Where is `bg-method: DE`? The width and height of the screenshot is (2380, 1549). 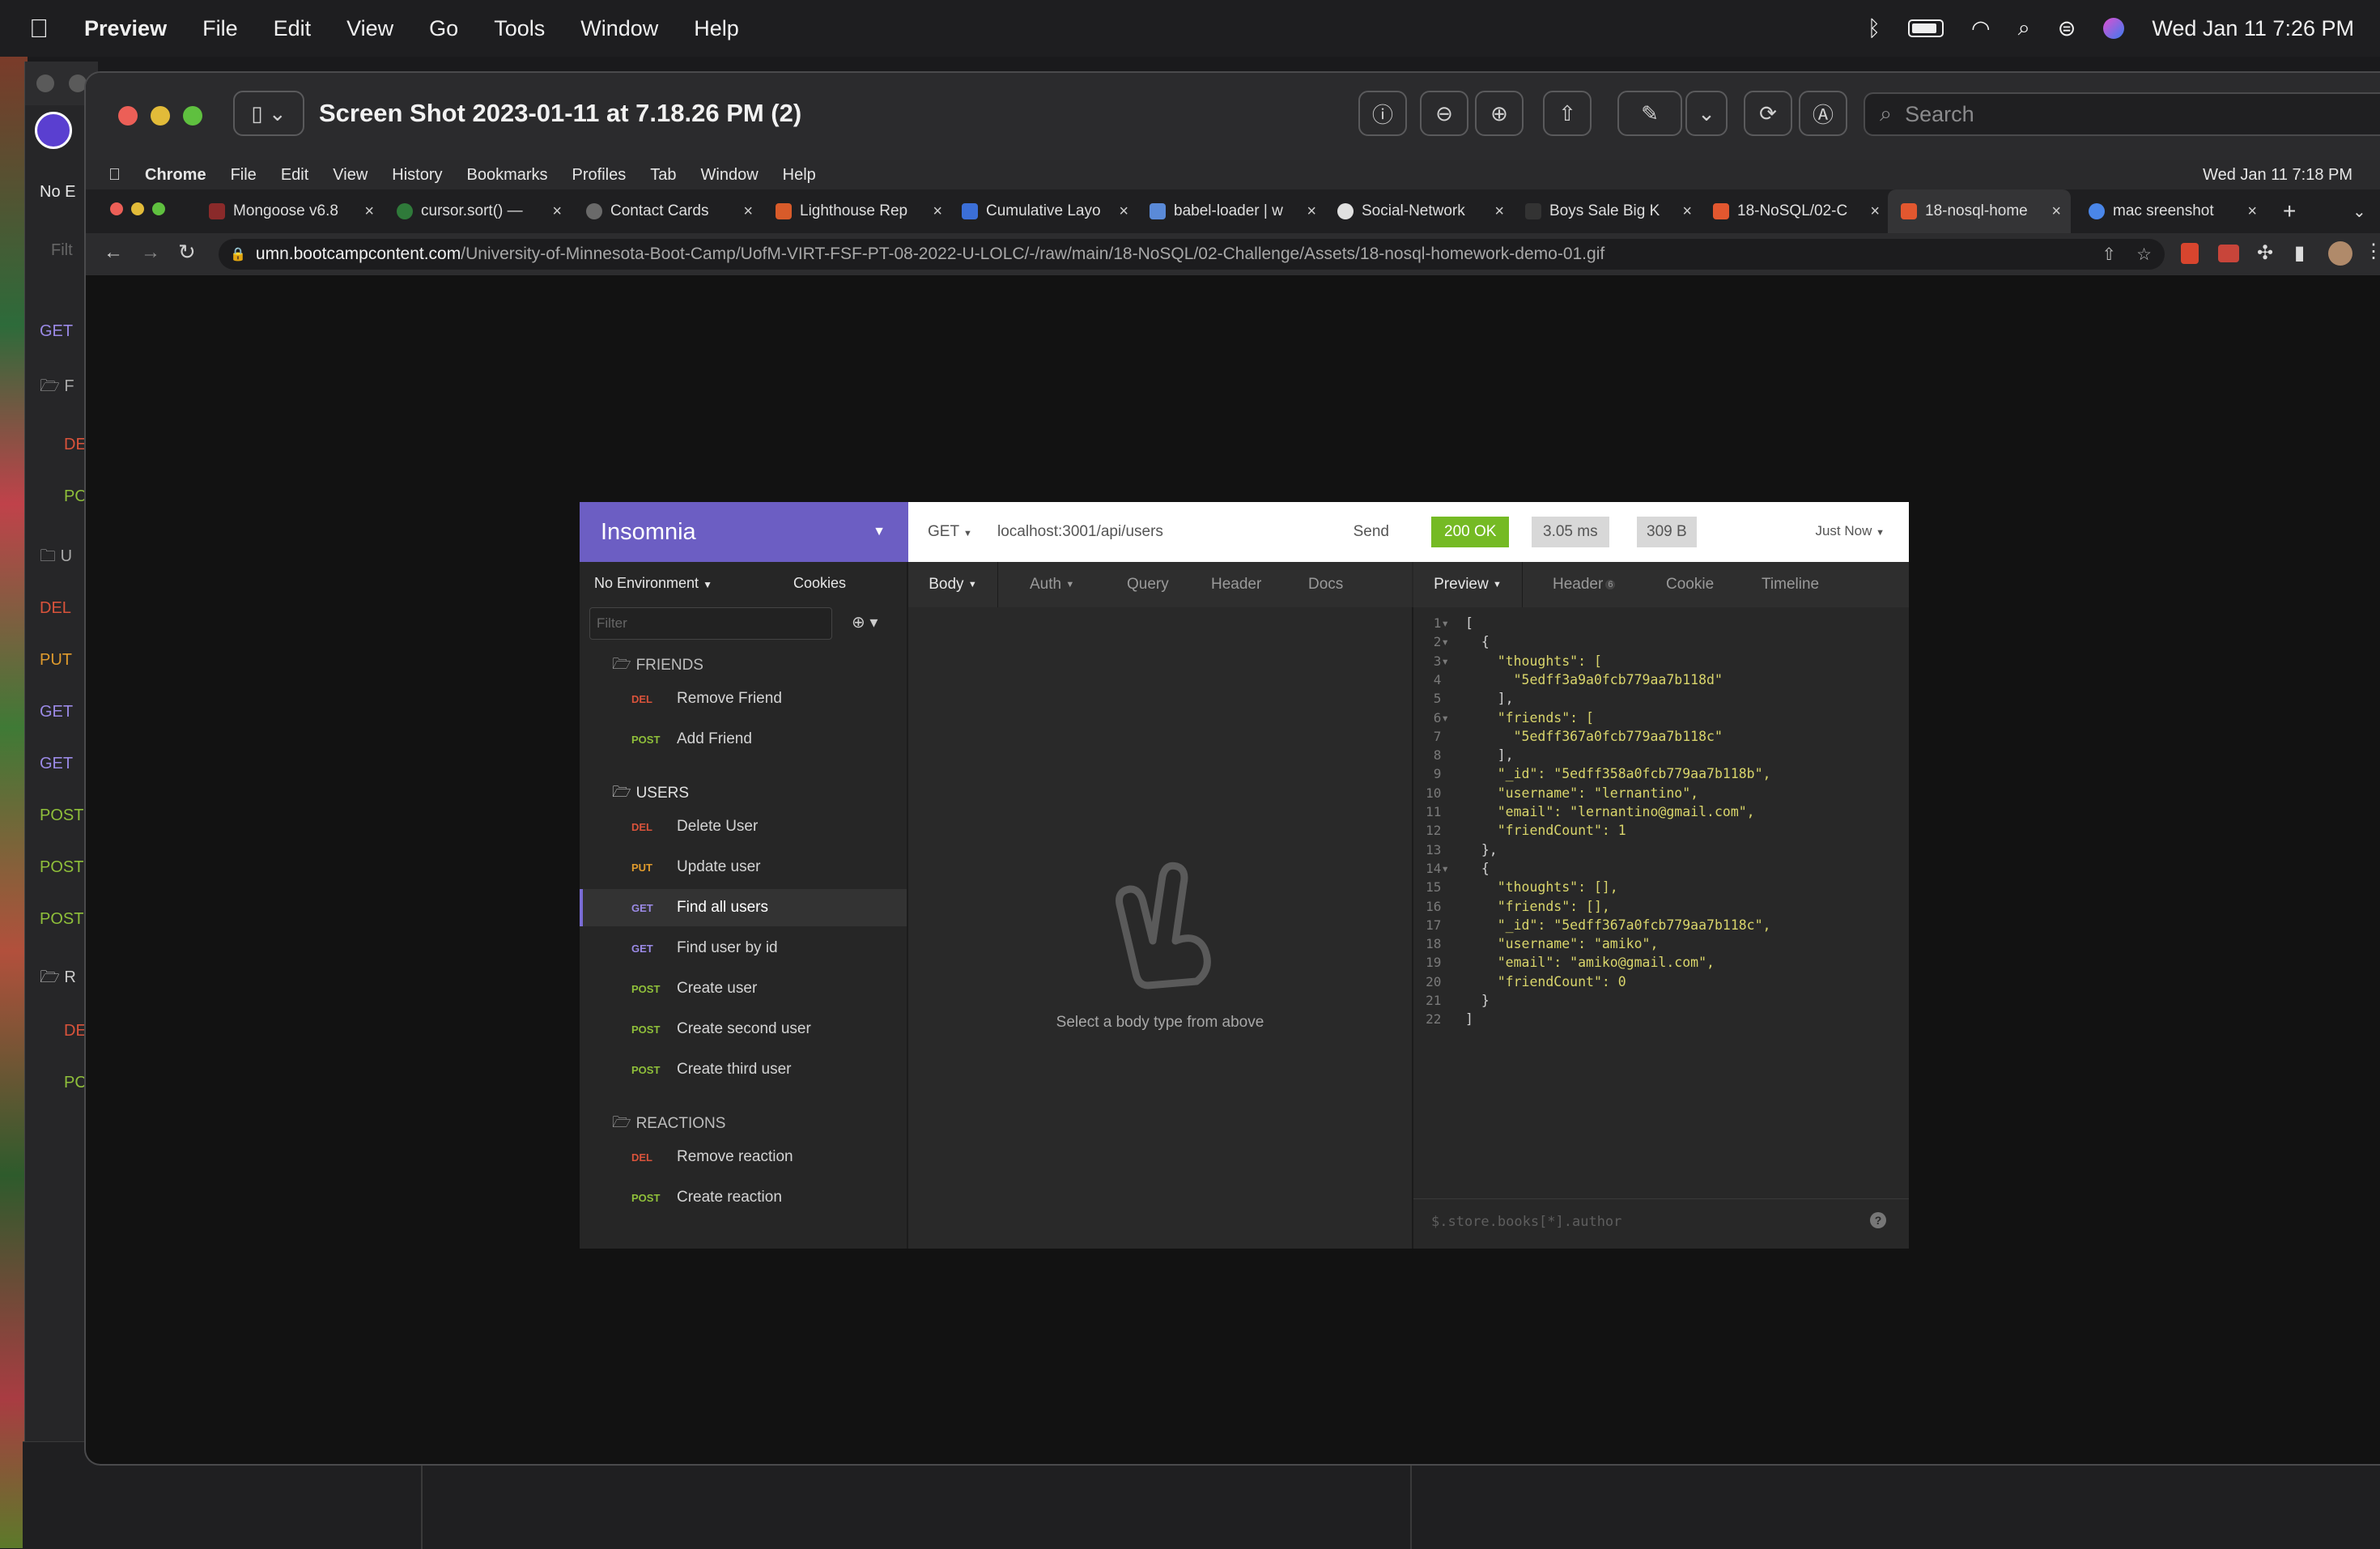
bg-method: DE is located at coordinates (75, 1031).